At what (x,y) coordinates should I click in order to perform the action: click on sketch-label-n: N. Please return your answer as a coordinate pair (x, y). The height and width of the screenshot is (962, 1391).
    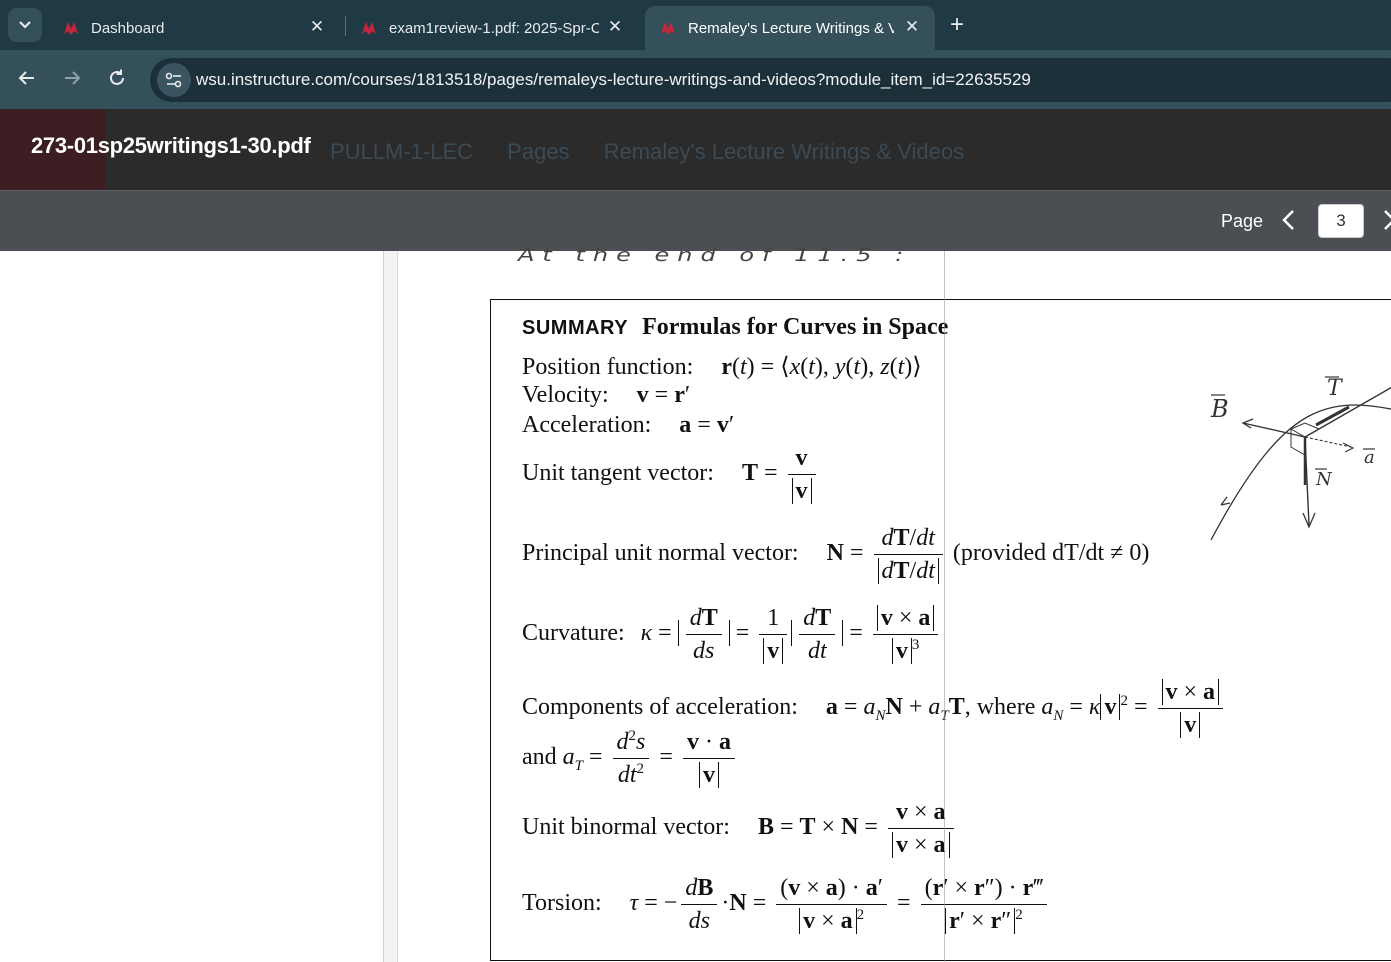
    Looking at the image, I should click on (1324, 479).